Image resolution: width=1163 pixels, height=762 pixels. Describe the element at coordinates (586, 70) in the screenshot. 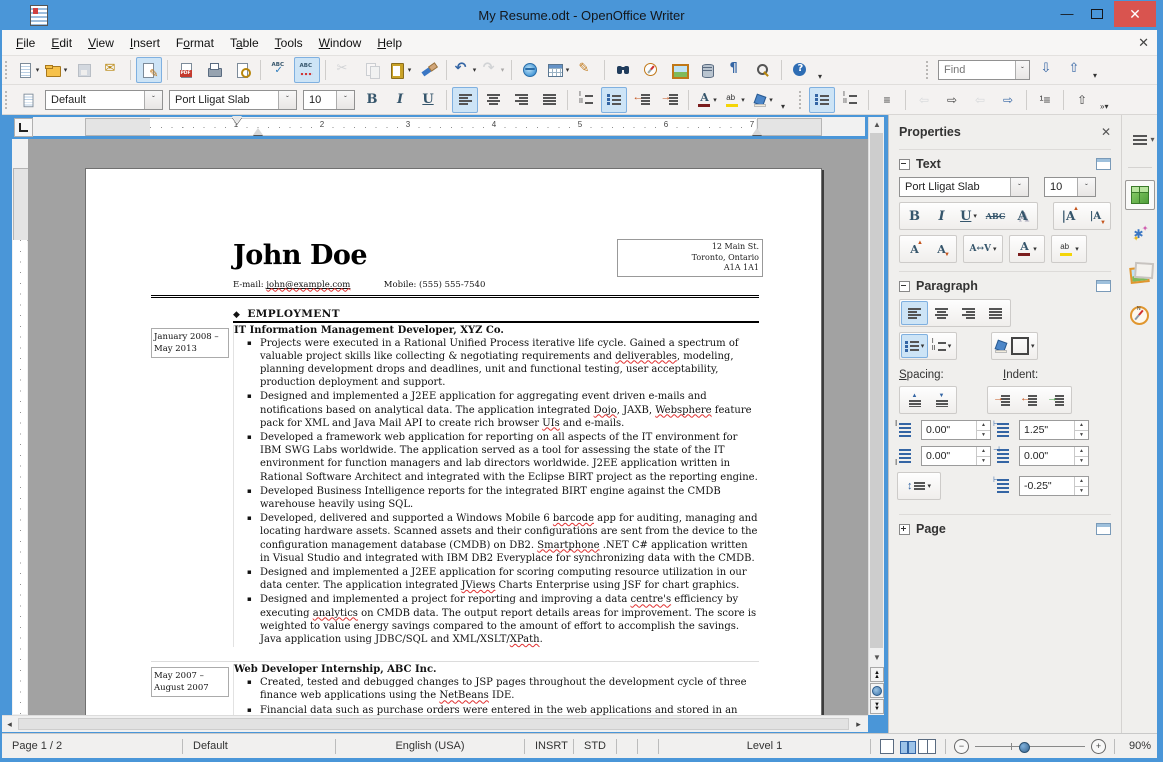

I see `draw-functions-button` at that location.